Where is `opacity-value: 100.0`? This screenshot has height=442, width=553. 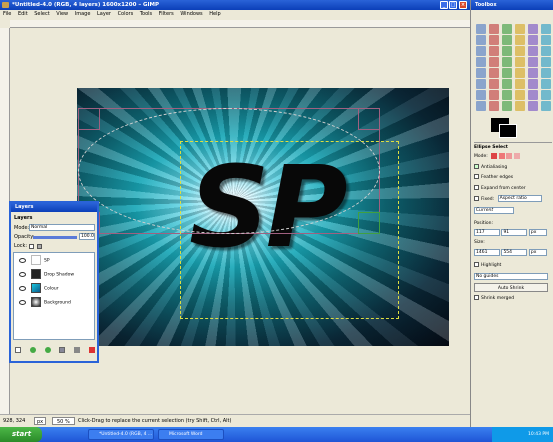 opacity-value: 100.0 is located at coordinates (87, 236).